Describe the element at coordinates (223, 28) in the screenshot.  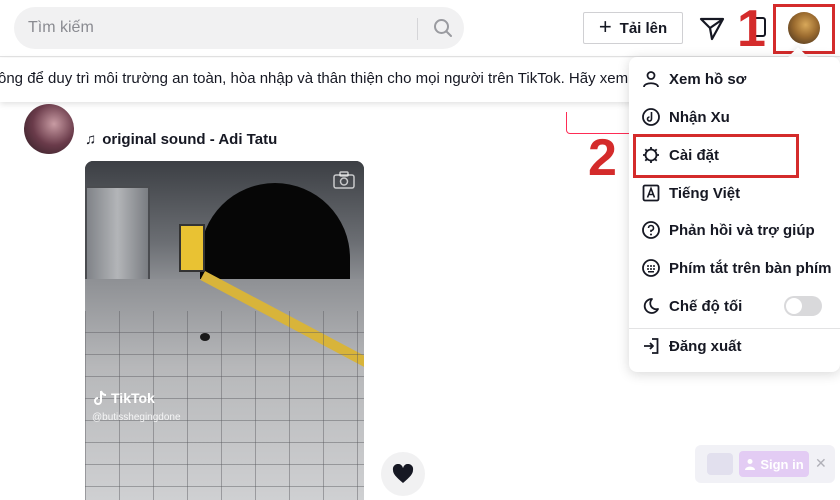
I see `search-input` at that location.